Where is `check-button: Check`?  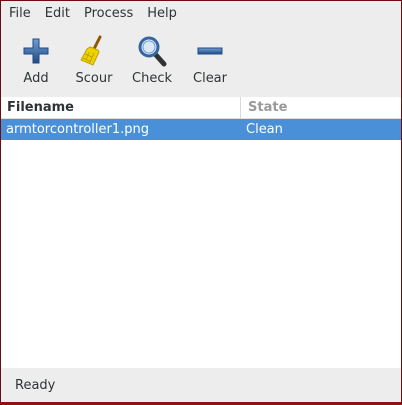
check-button: Check is located at coordinates (152, 60).